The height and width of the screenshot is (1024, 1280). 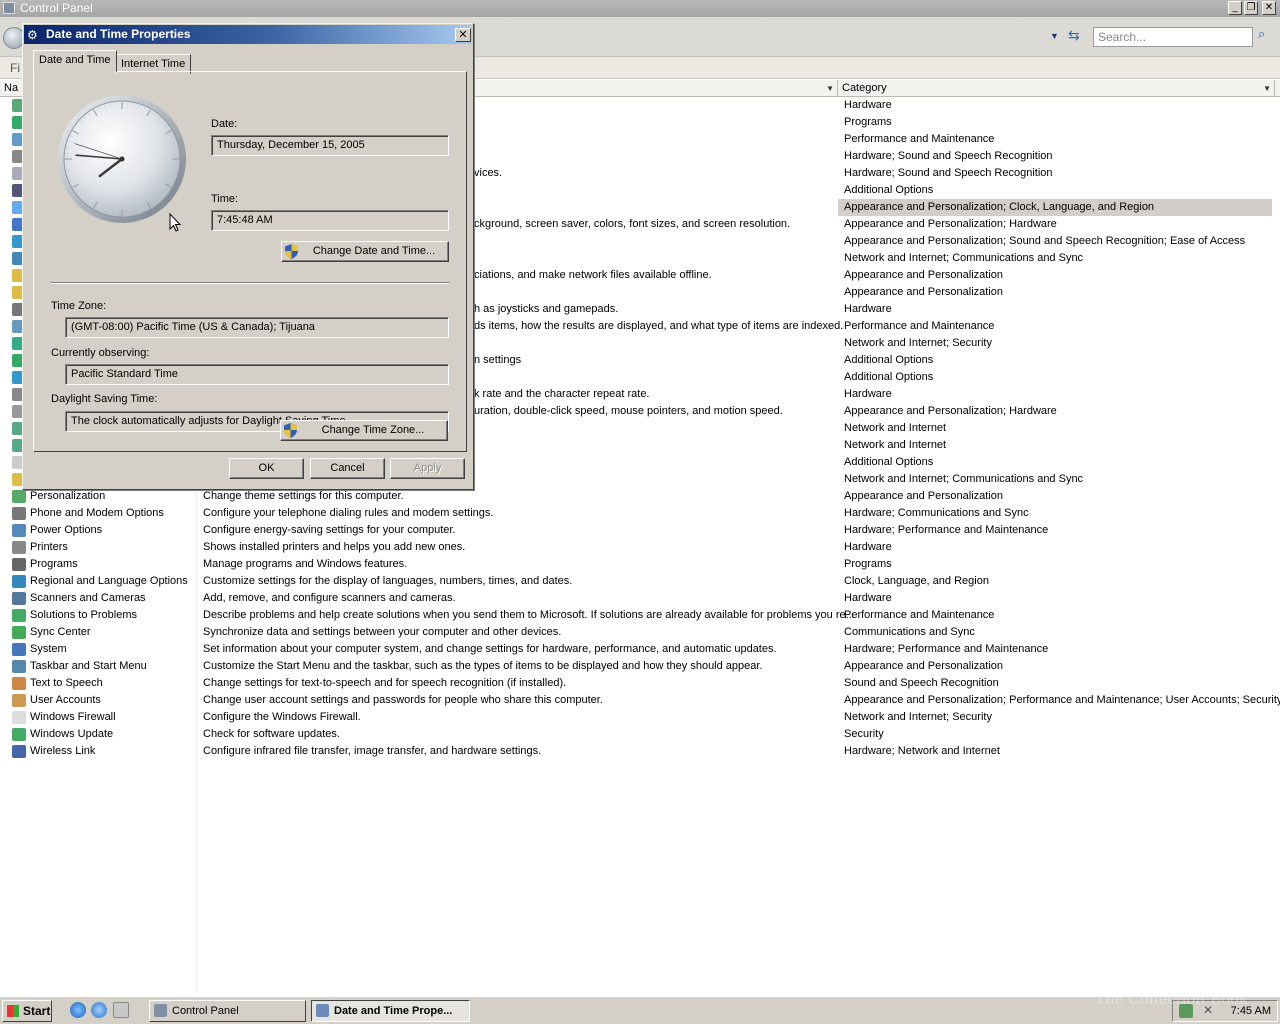 What do you see at coordinates (104, 399) in the screenshot?
I see `dst-label: Daylight Saving Time:` at bounding box center [104, 399].